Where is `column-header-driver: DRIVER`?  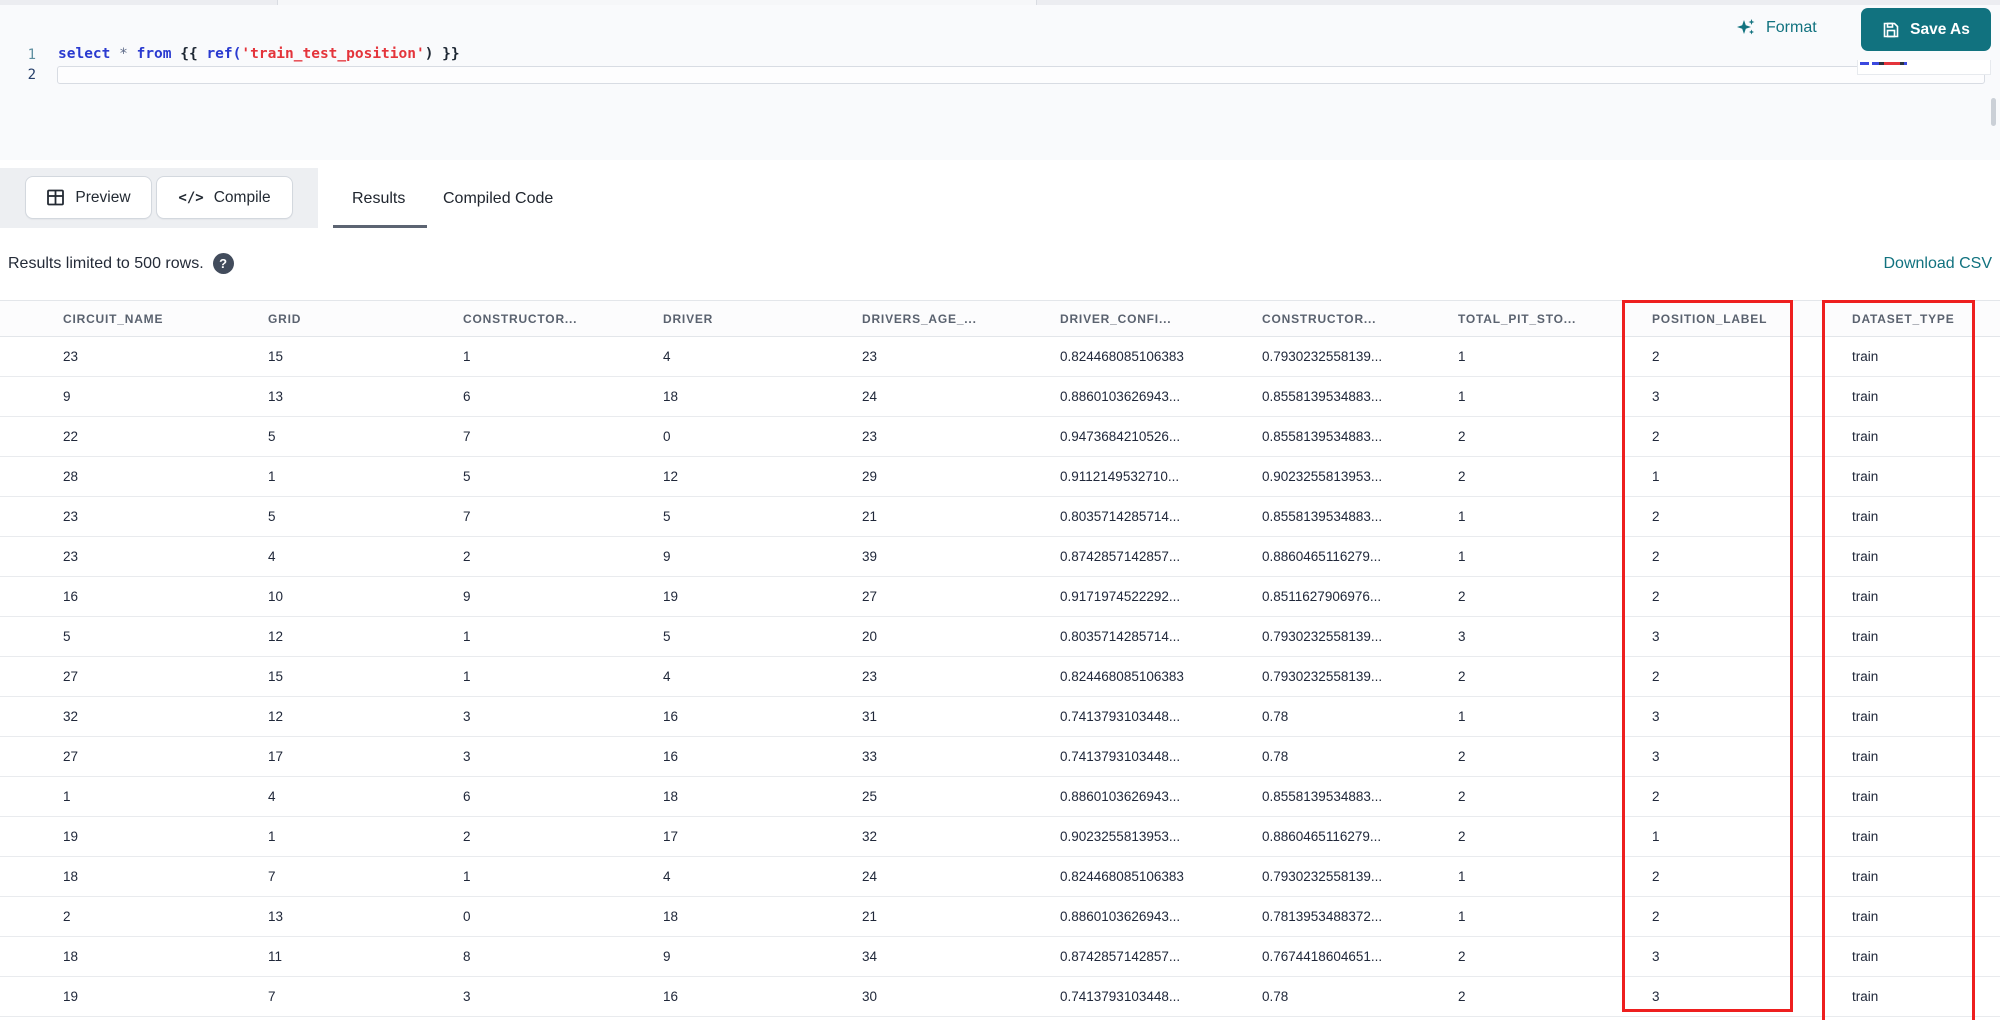 column-header-driver: DRIVER is located at coordinates (688, 318).